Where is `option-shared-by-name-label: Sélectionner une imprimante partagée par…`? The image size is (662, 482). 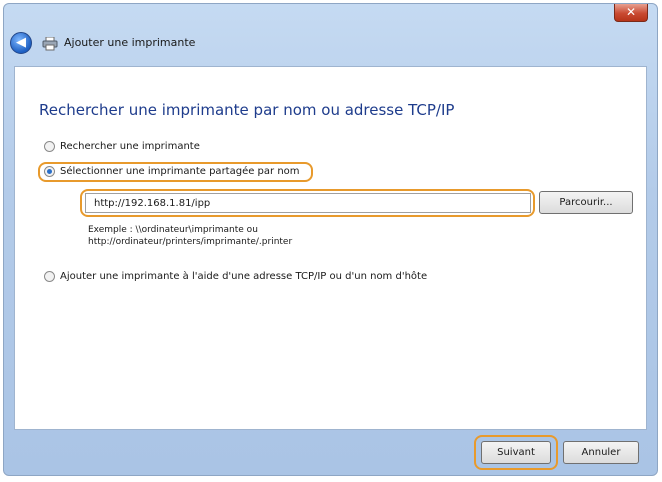
option-shared-by-name-label: Sélectionner une imprimante partagée par… is located at coordinates (180, 171).